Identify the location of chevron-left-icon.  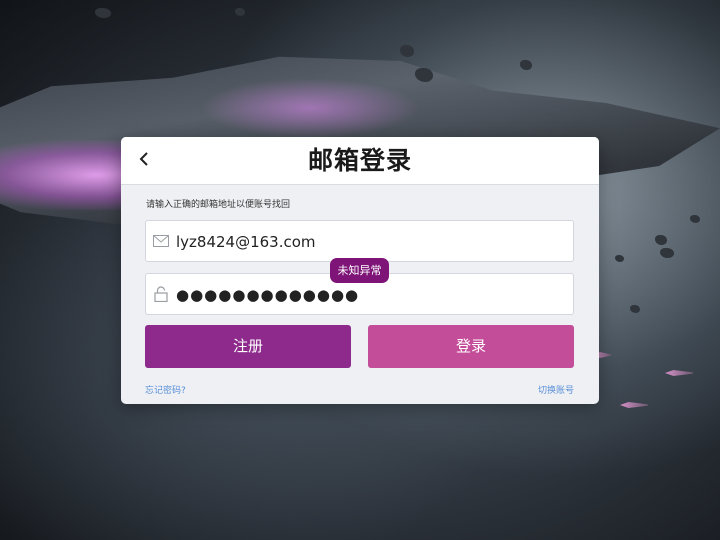
(144, 160).